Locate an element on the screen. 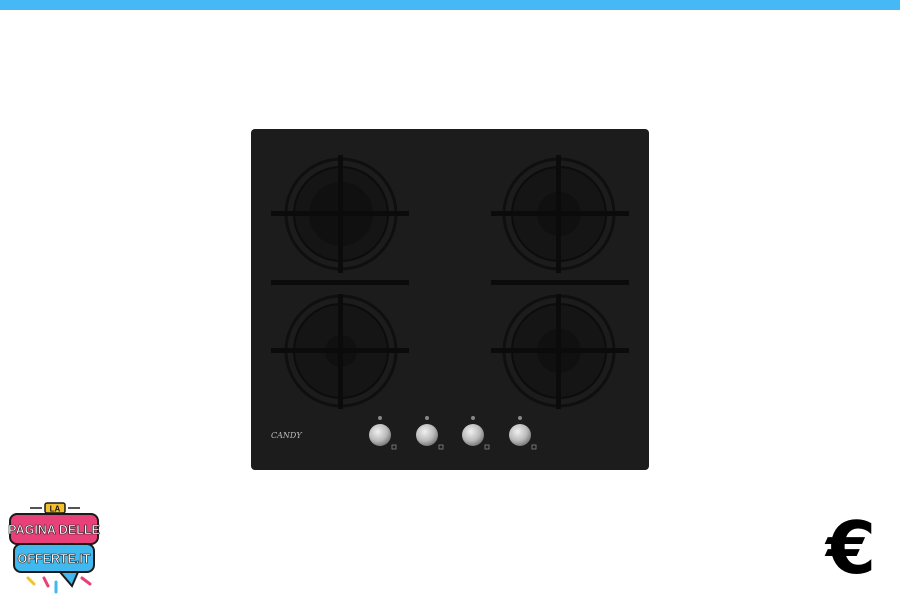 Image resolution: width=900 pixels, height=602 pixels. logo-line-1: LA is located at coordinates (55, 509).